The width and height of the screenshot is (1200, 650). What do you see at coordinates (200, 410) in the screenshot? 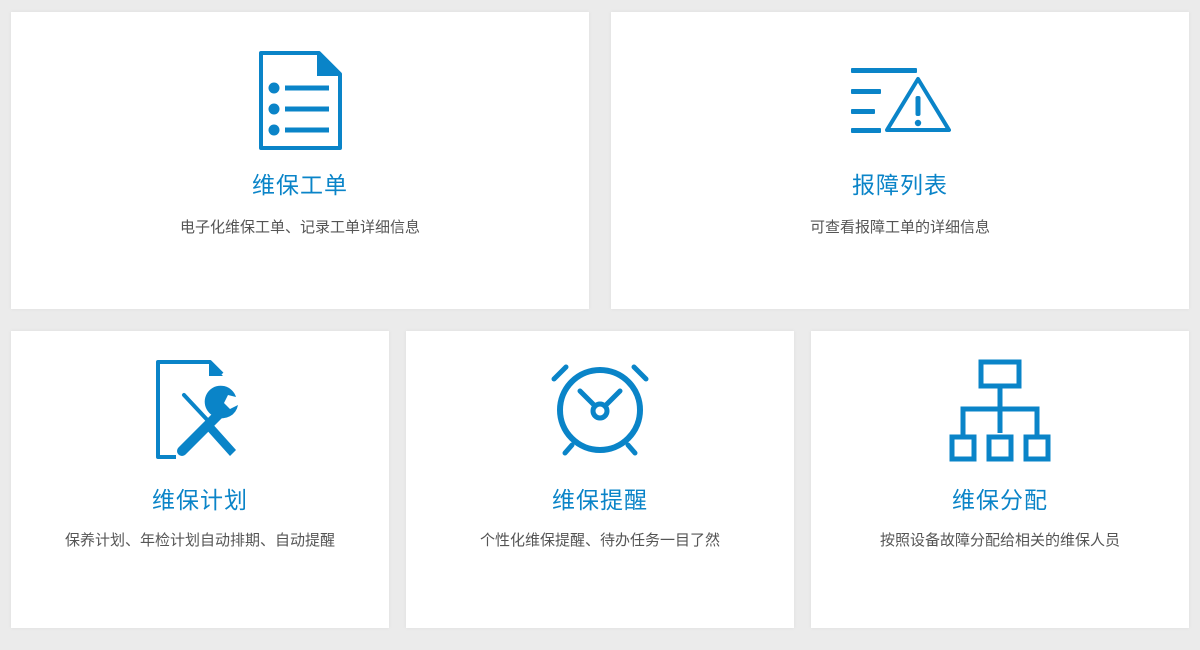
I see `maintenance-tools-icon` at bounding box center [200, 410].